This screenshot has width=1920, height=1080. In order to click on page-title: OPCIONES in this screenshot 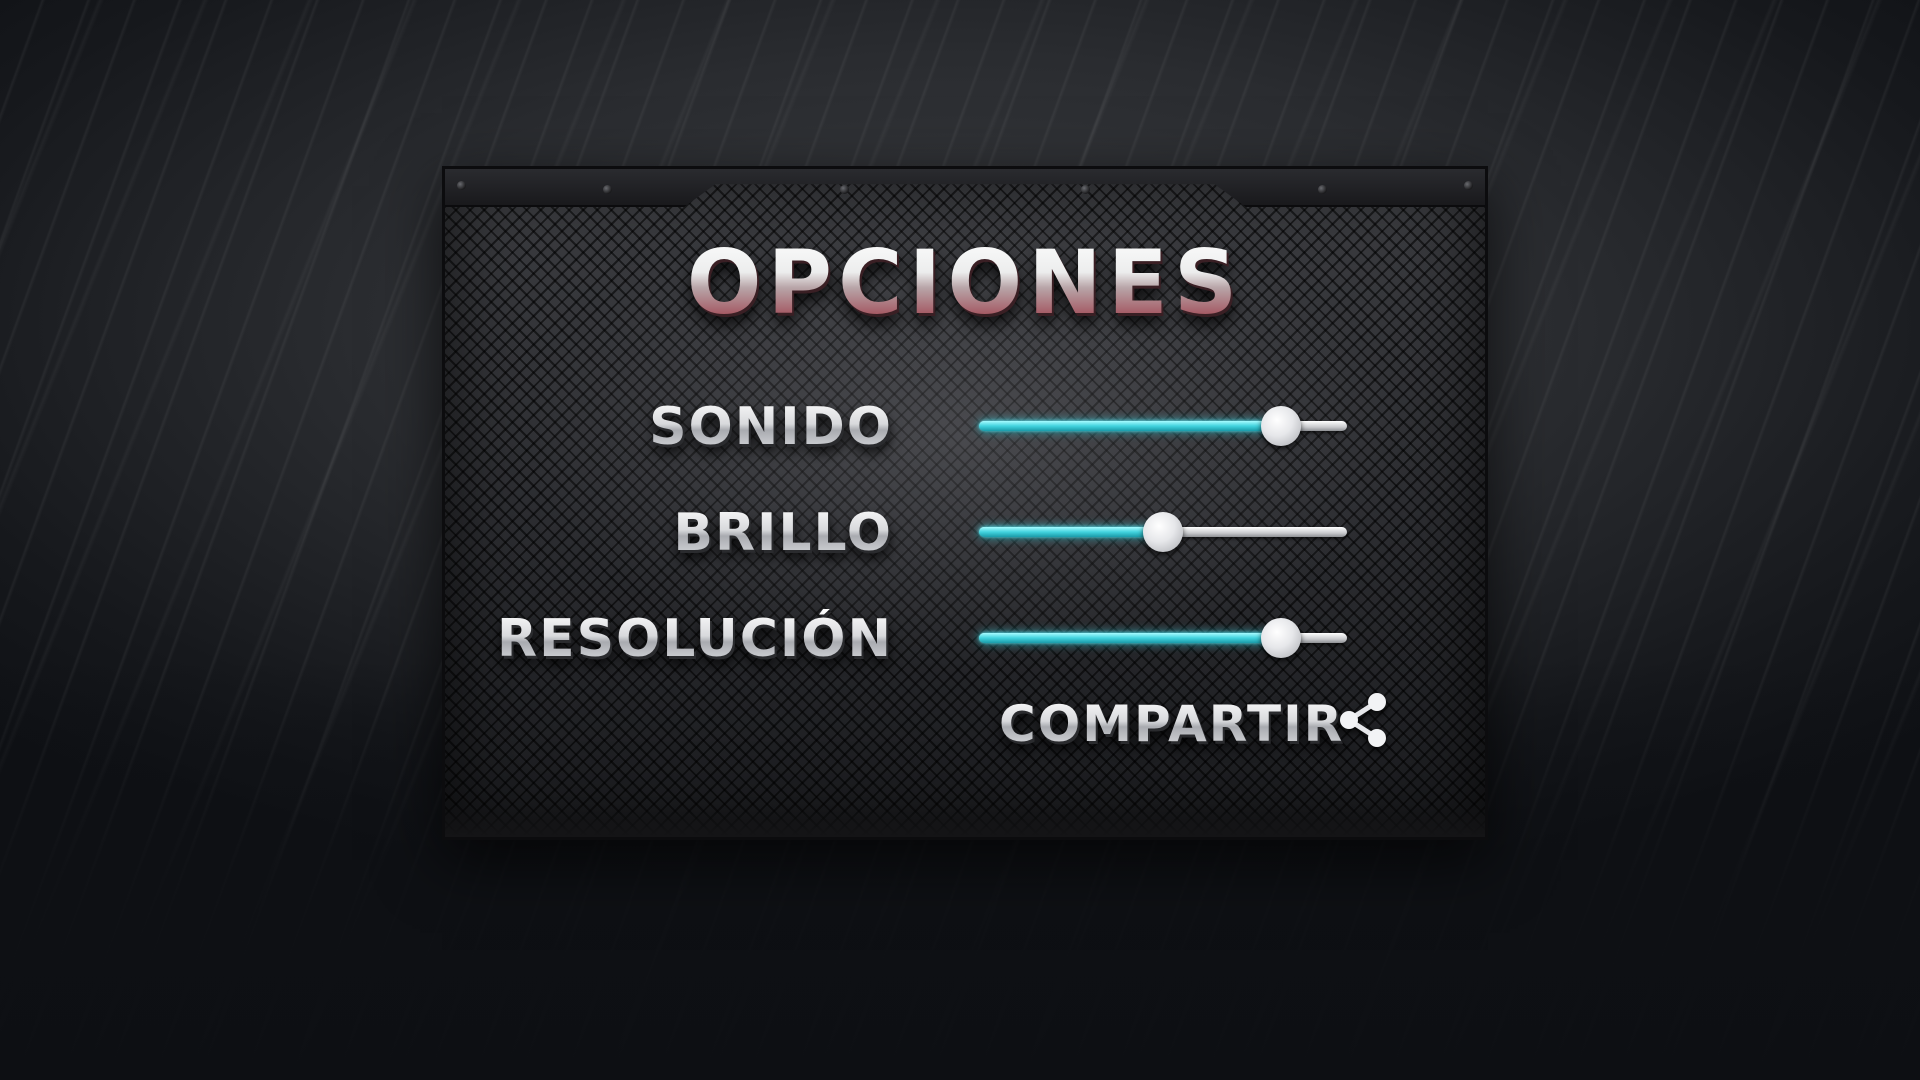, I will do `click(965, 282)`.